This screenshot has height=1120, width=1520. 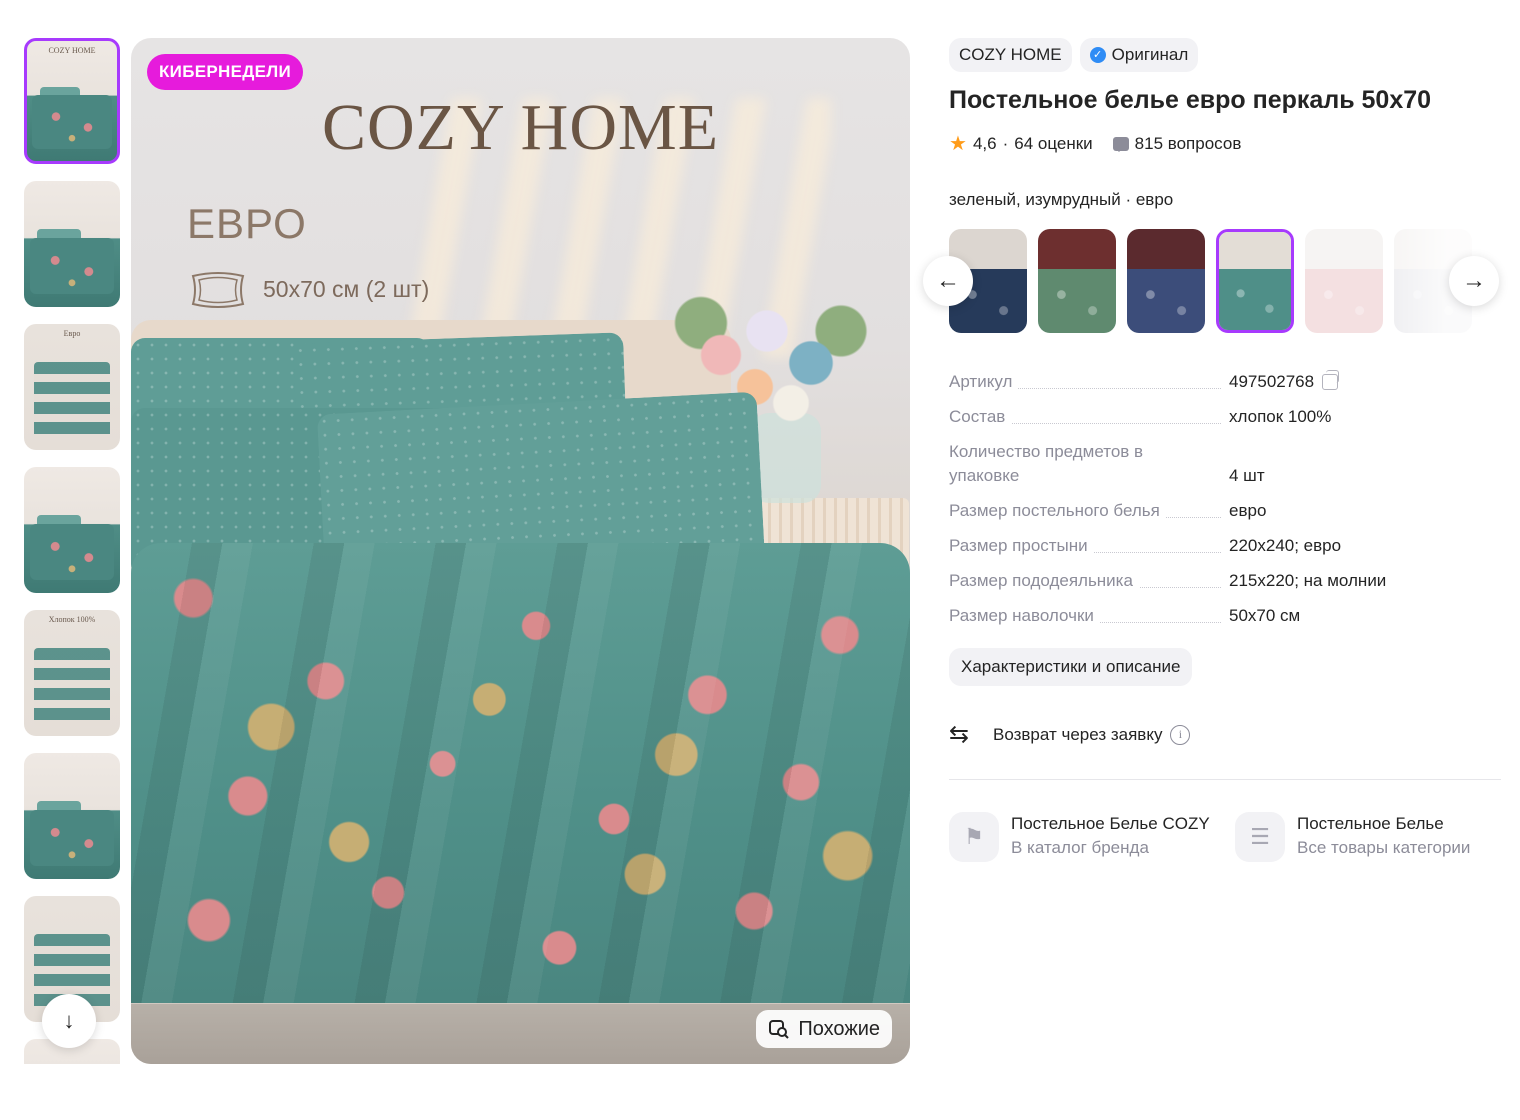 I want to click on verified-check-icon: ✓, so click(x=1097, y=55).